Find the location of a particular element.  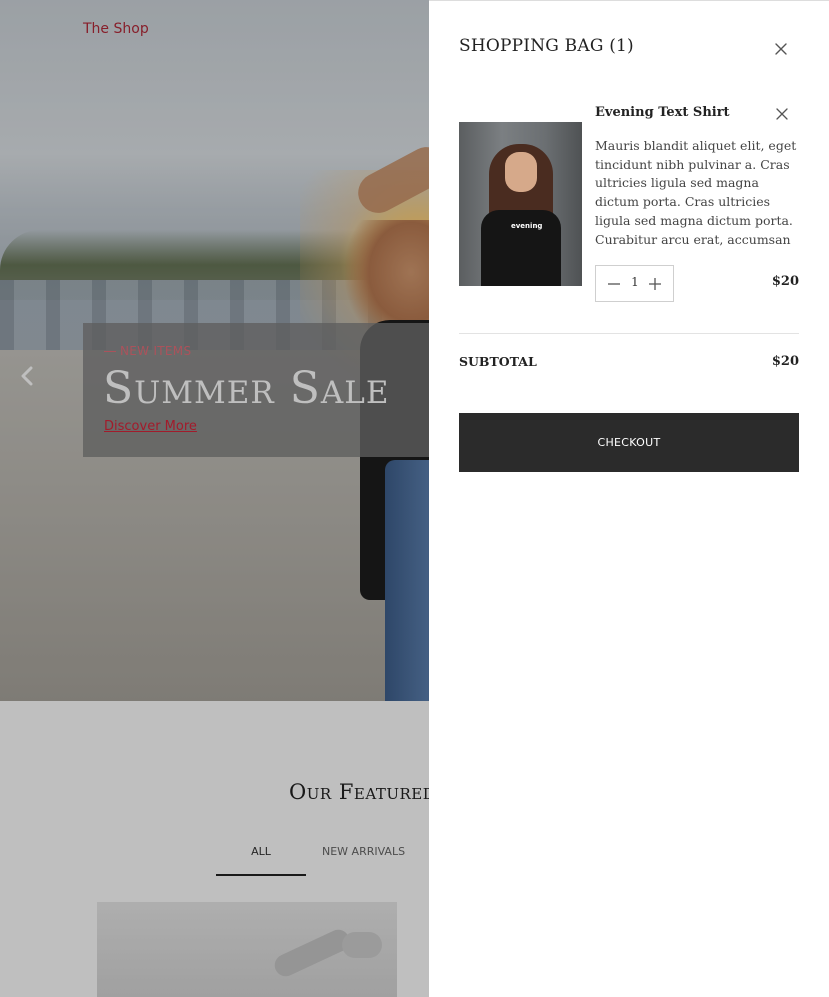

cart-divider is located at coordinates (629, 333).